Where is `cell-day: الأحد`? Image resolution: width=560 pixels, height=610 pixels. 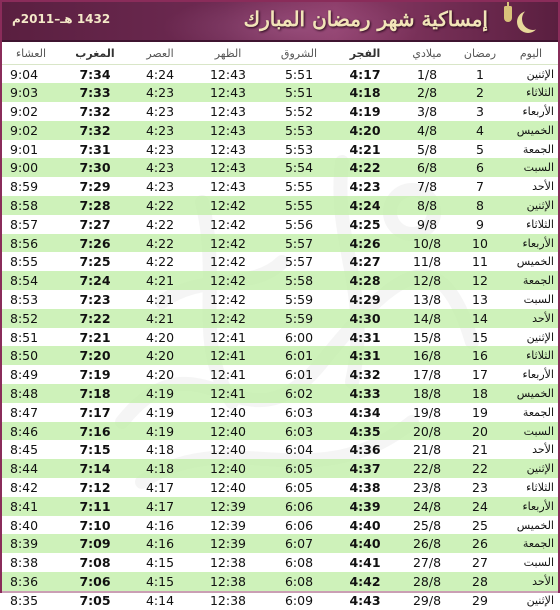 cell-day: الأحد is located at coordinates (531, 318).